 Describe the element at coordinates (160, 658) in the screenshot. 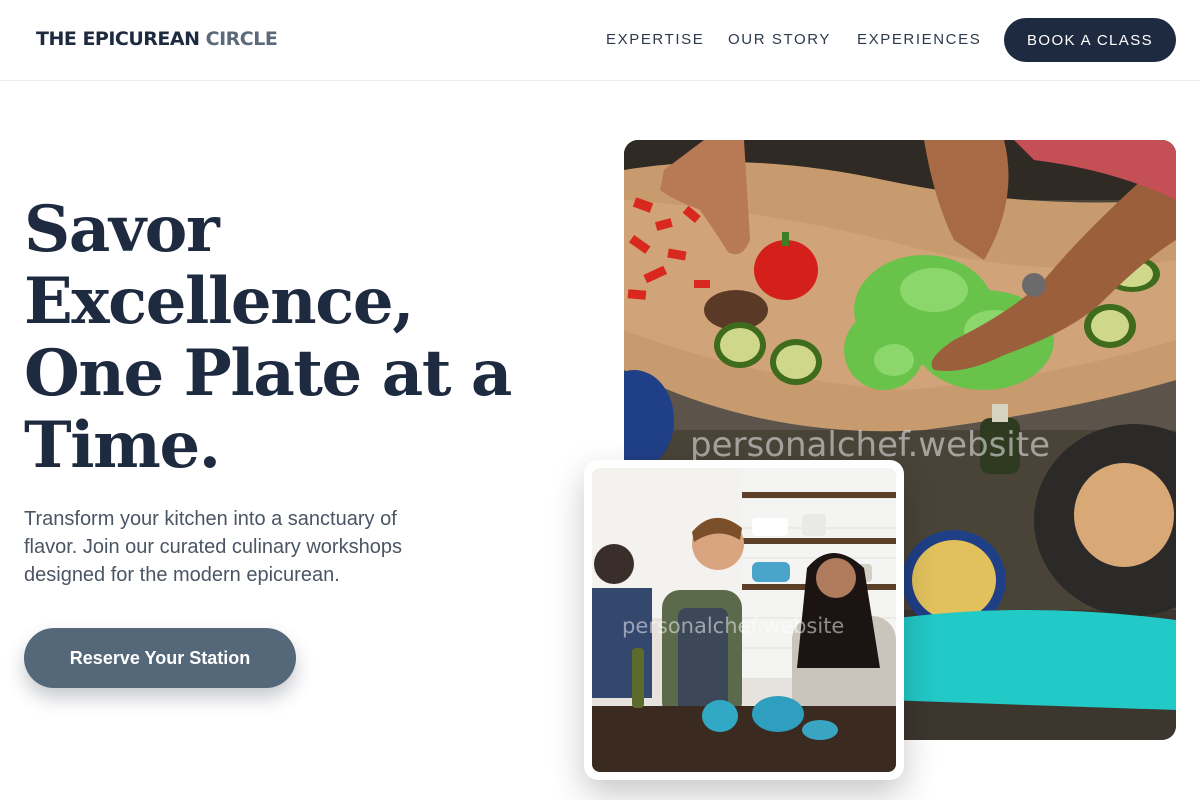

I see `reserve-station-button: Reserve Your Station` at that location.